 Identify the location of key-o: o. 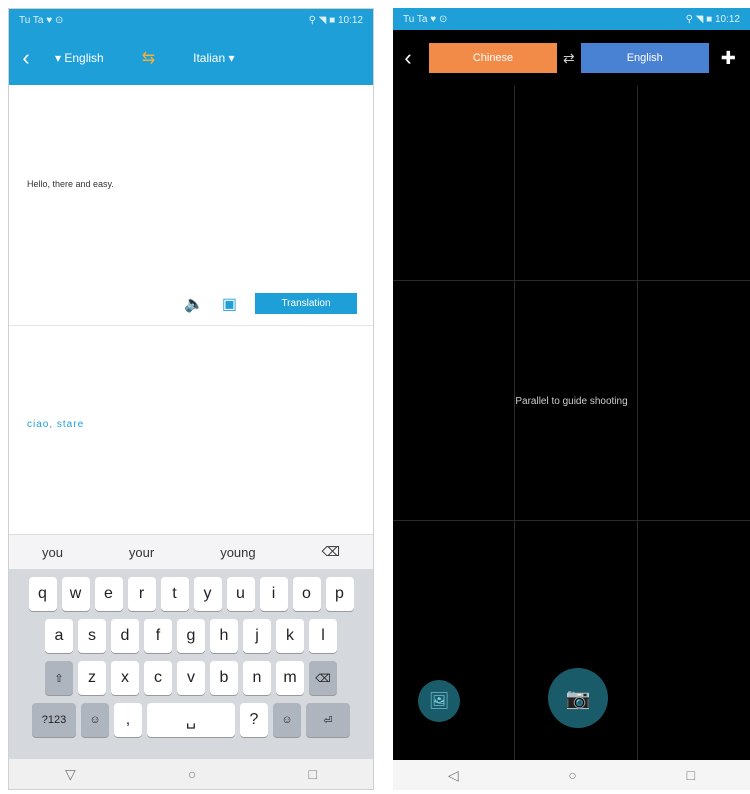
(306, 594).